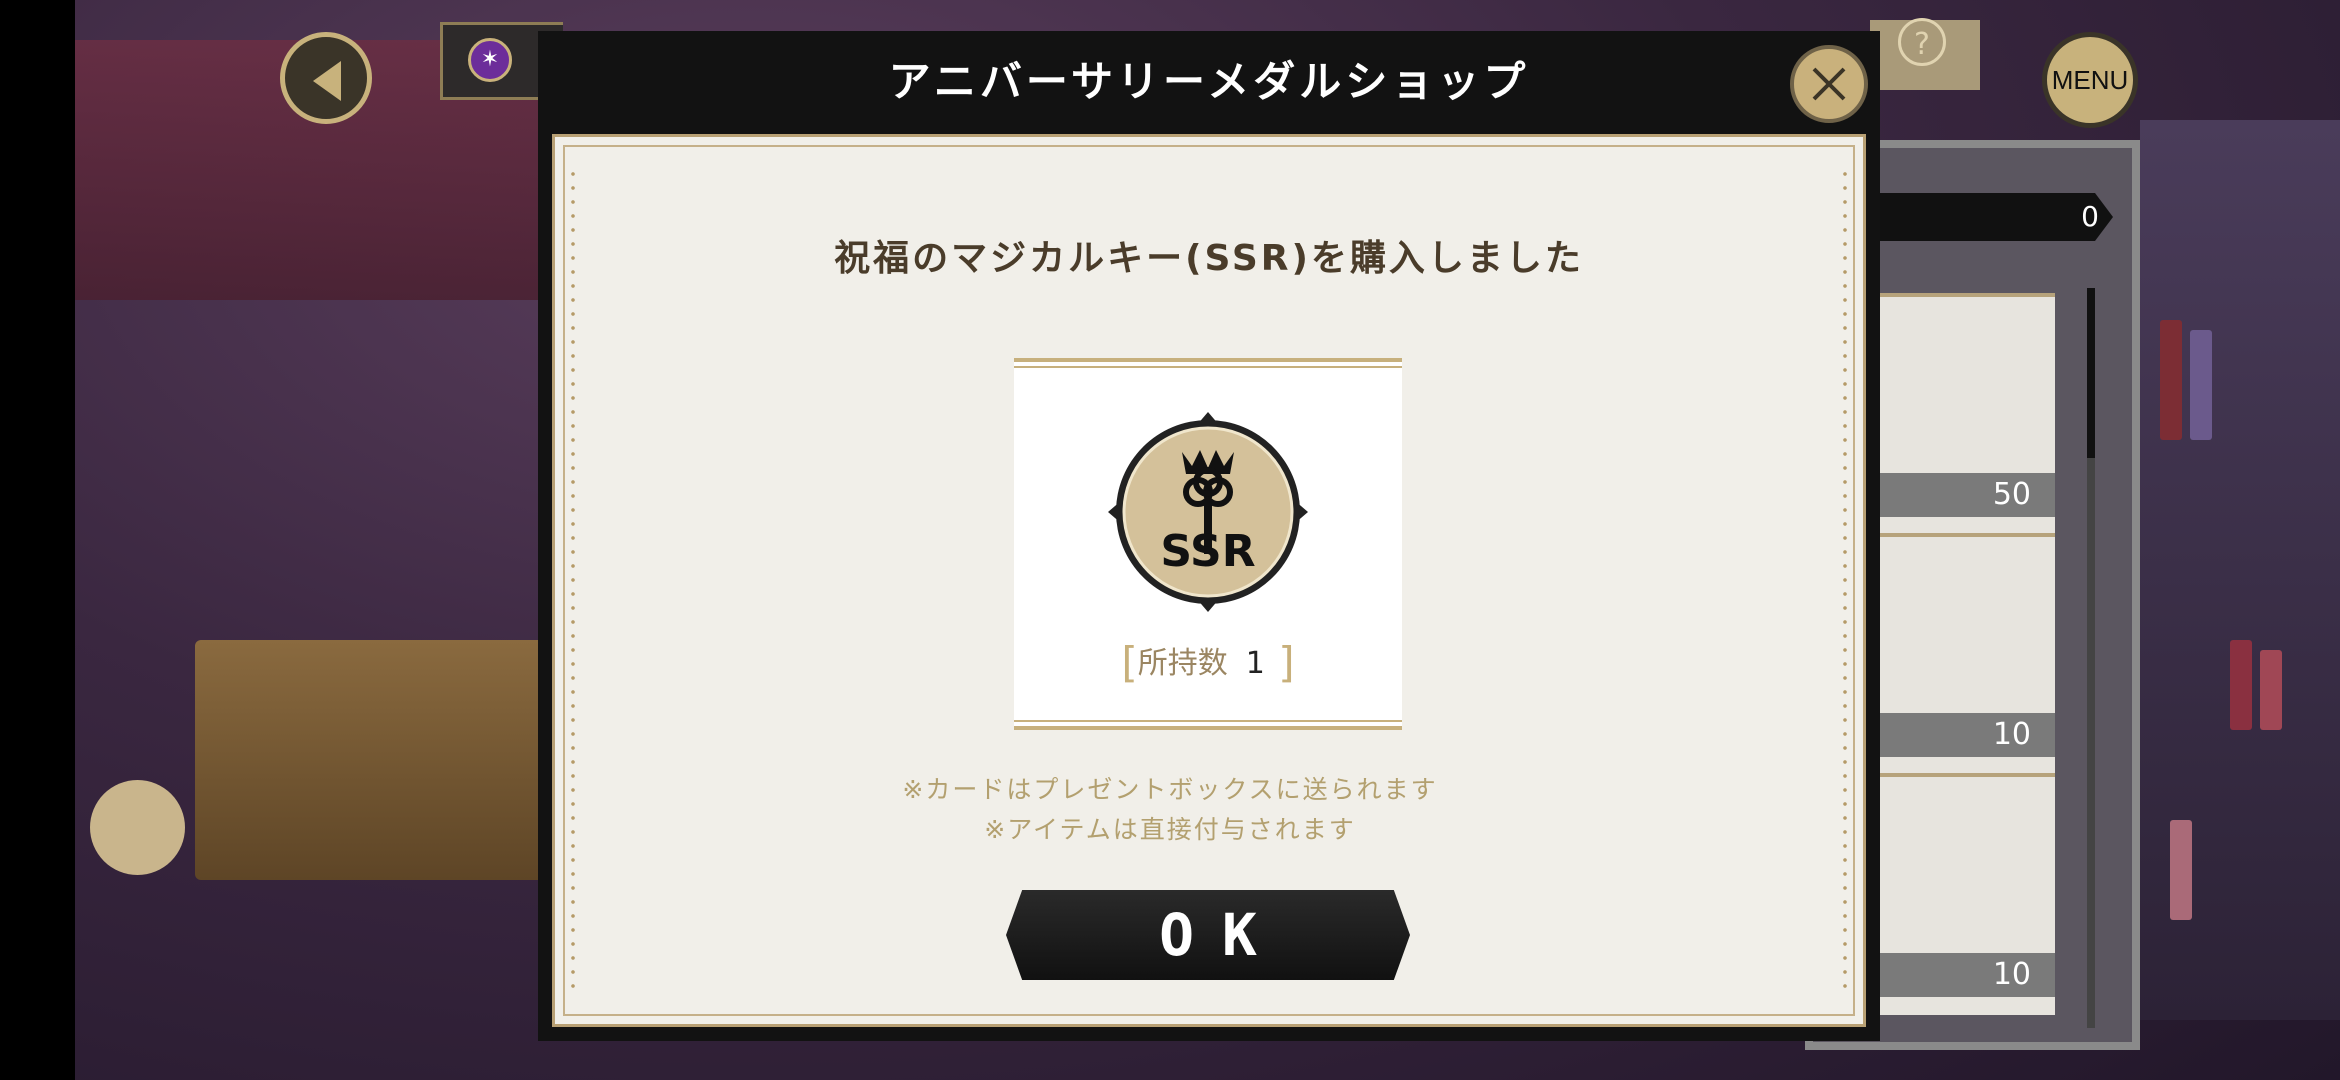 Image resolution: width=2340 pixels, height=1080 pixels. I want to click on owned-count: [所持数 1 ], so click(1208, 662).